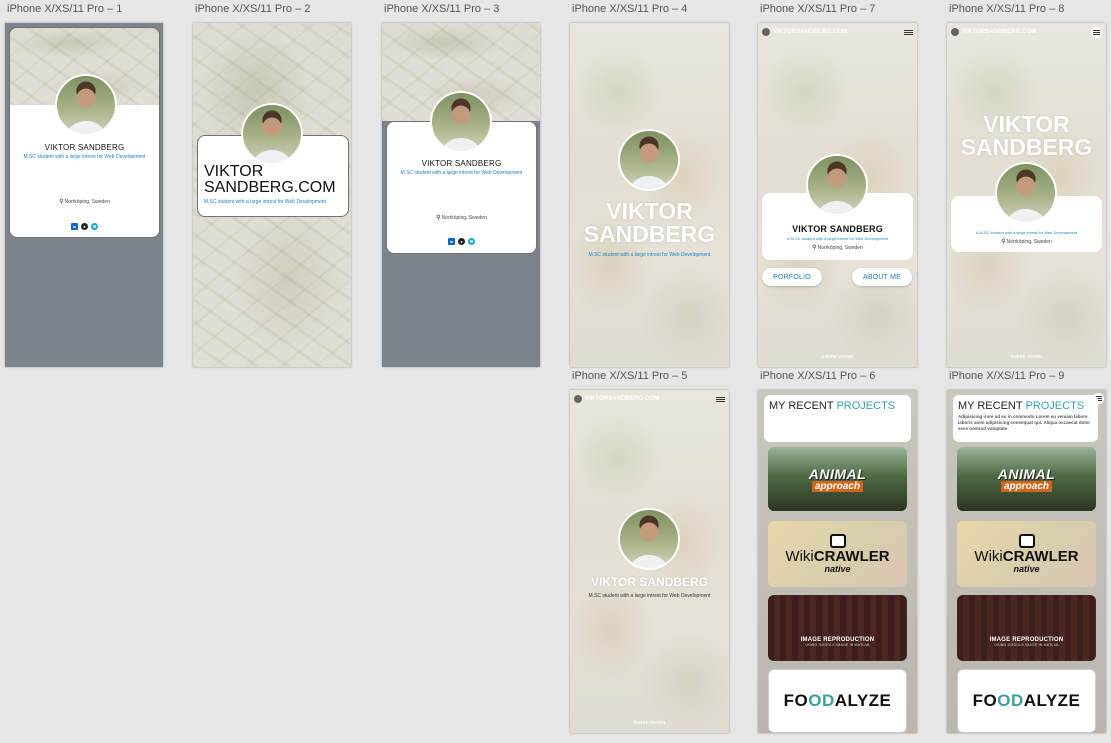 The height and width of the screenshot is (743, 1111). I want to click on artboard-label: iPhone X/XS/11 Pro – 4, so click(629, 9).